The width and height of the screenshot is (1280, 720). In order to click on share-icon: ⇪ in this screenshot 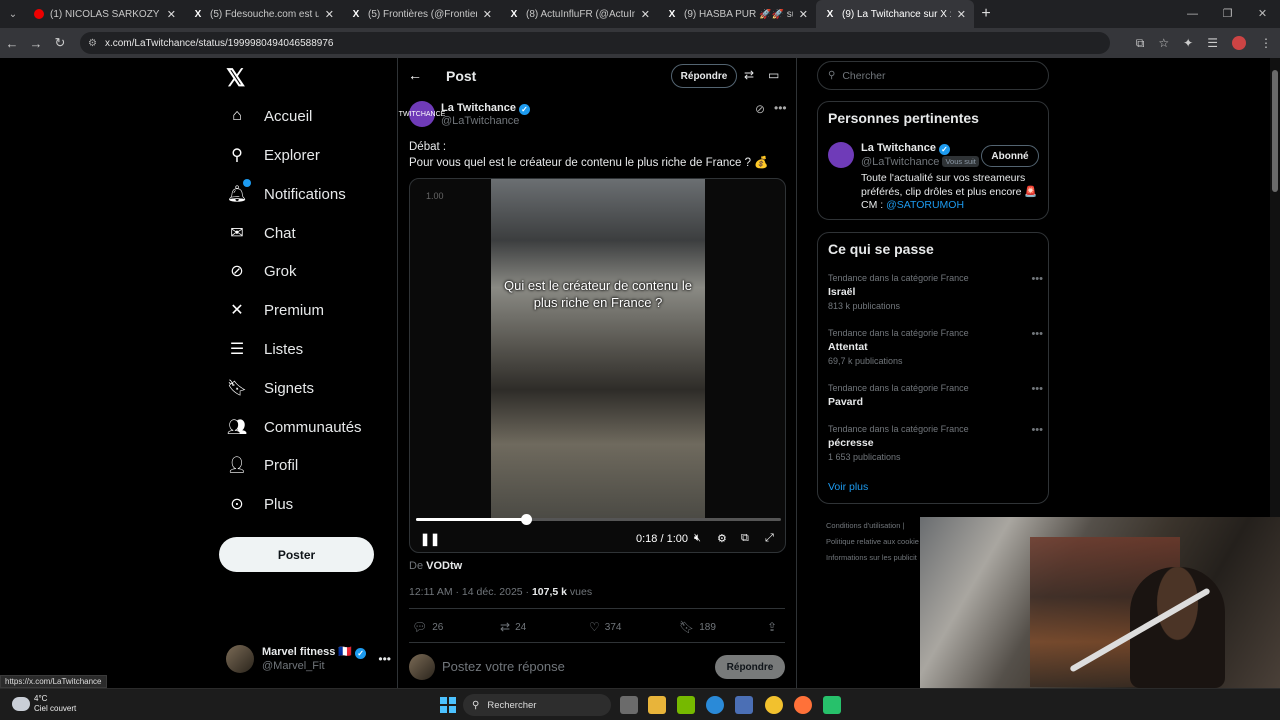, I will do `click(772, 627)`.